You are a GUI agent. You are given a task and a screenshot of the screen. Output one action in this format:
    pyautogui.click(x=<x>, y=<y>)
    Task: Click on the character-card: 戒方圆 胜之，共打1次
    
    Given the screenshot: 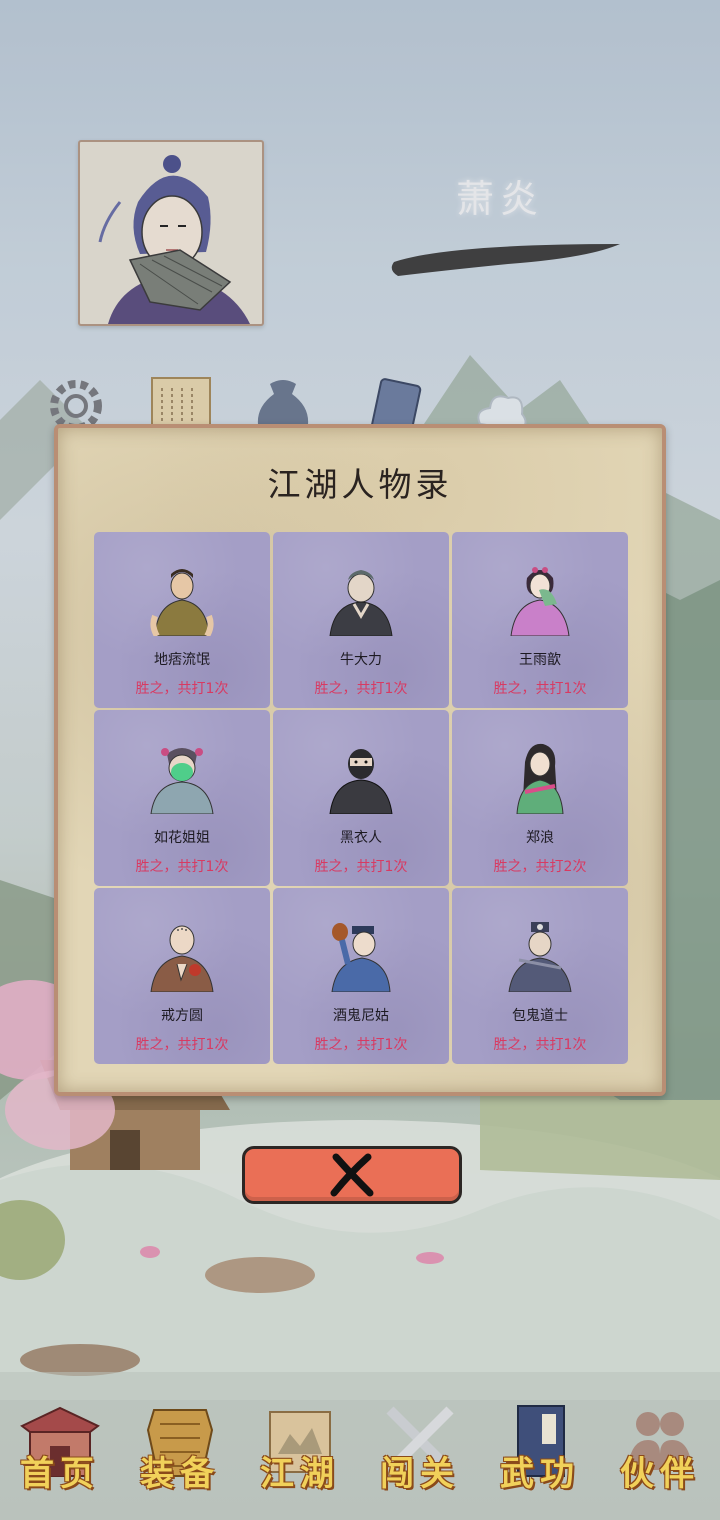 What is the action you would take?
    pyautogui.click(x=182, y=976)
    